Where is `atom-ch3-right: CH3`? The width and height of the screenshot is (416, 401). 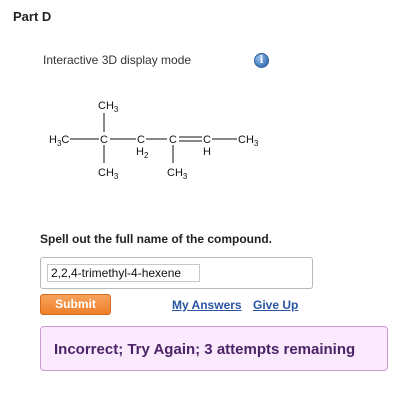
atom-ch3-right: CH3 is located at coordinates (248, 141).